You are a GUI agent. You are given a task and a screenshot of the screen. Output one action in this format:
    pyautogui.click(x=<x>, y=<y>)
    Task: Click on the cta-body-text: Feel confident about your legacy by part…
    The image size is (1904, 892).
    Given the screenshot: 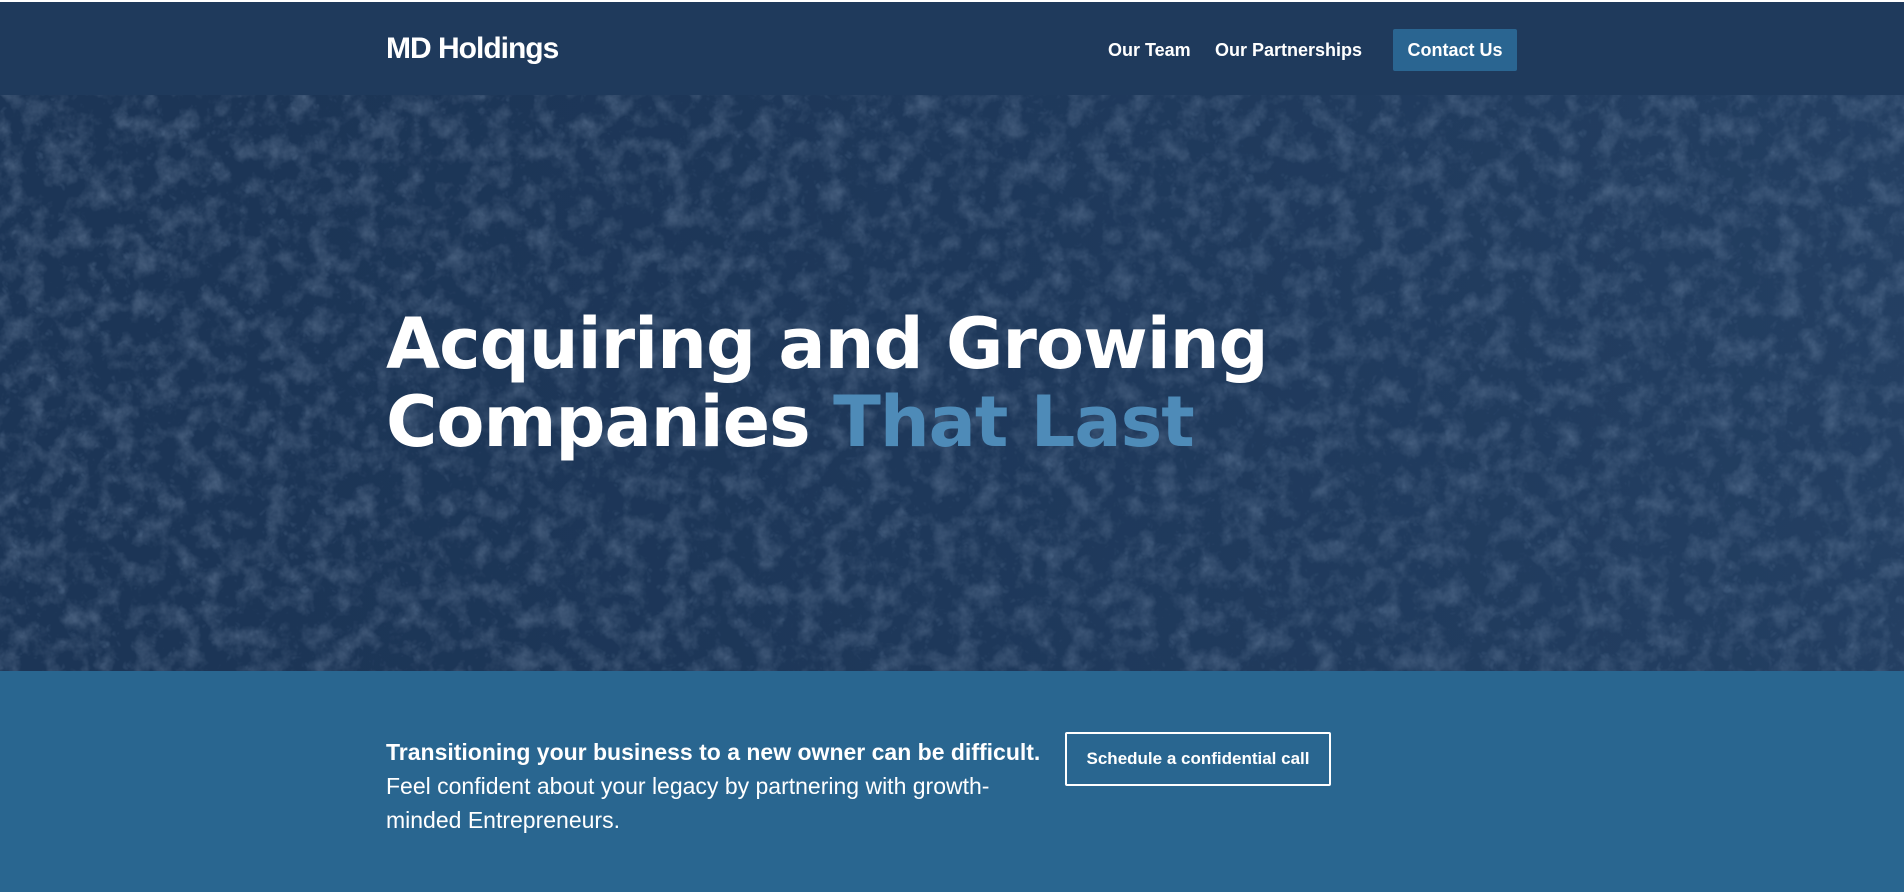 What is the action you would take?
    pyautogui.click(x=688, y=803)
    